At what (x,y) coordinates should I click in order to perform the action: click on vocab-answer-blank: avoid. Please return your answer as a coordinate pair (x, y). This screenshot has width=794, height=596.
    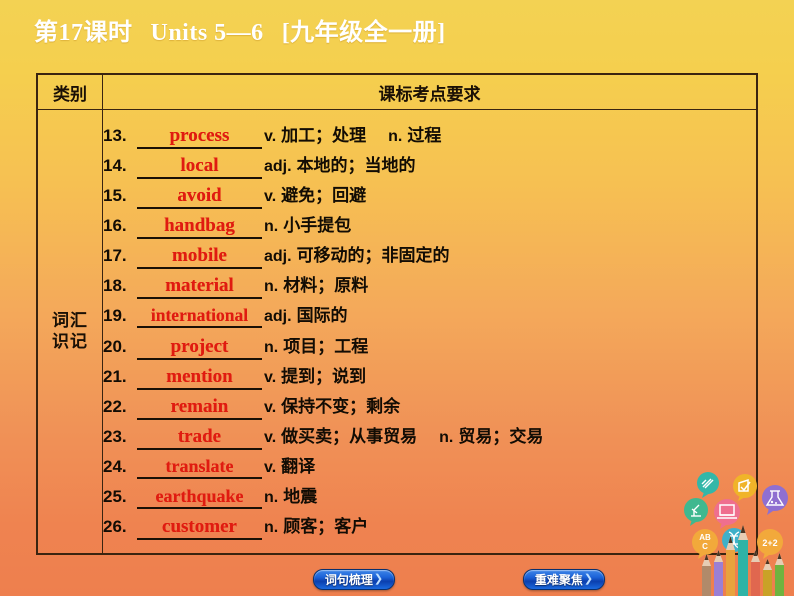
    Looking at the image, I should click on (199, 197).